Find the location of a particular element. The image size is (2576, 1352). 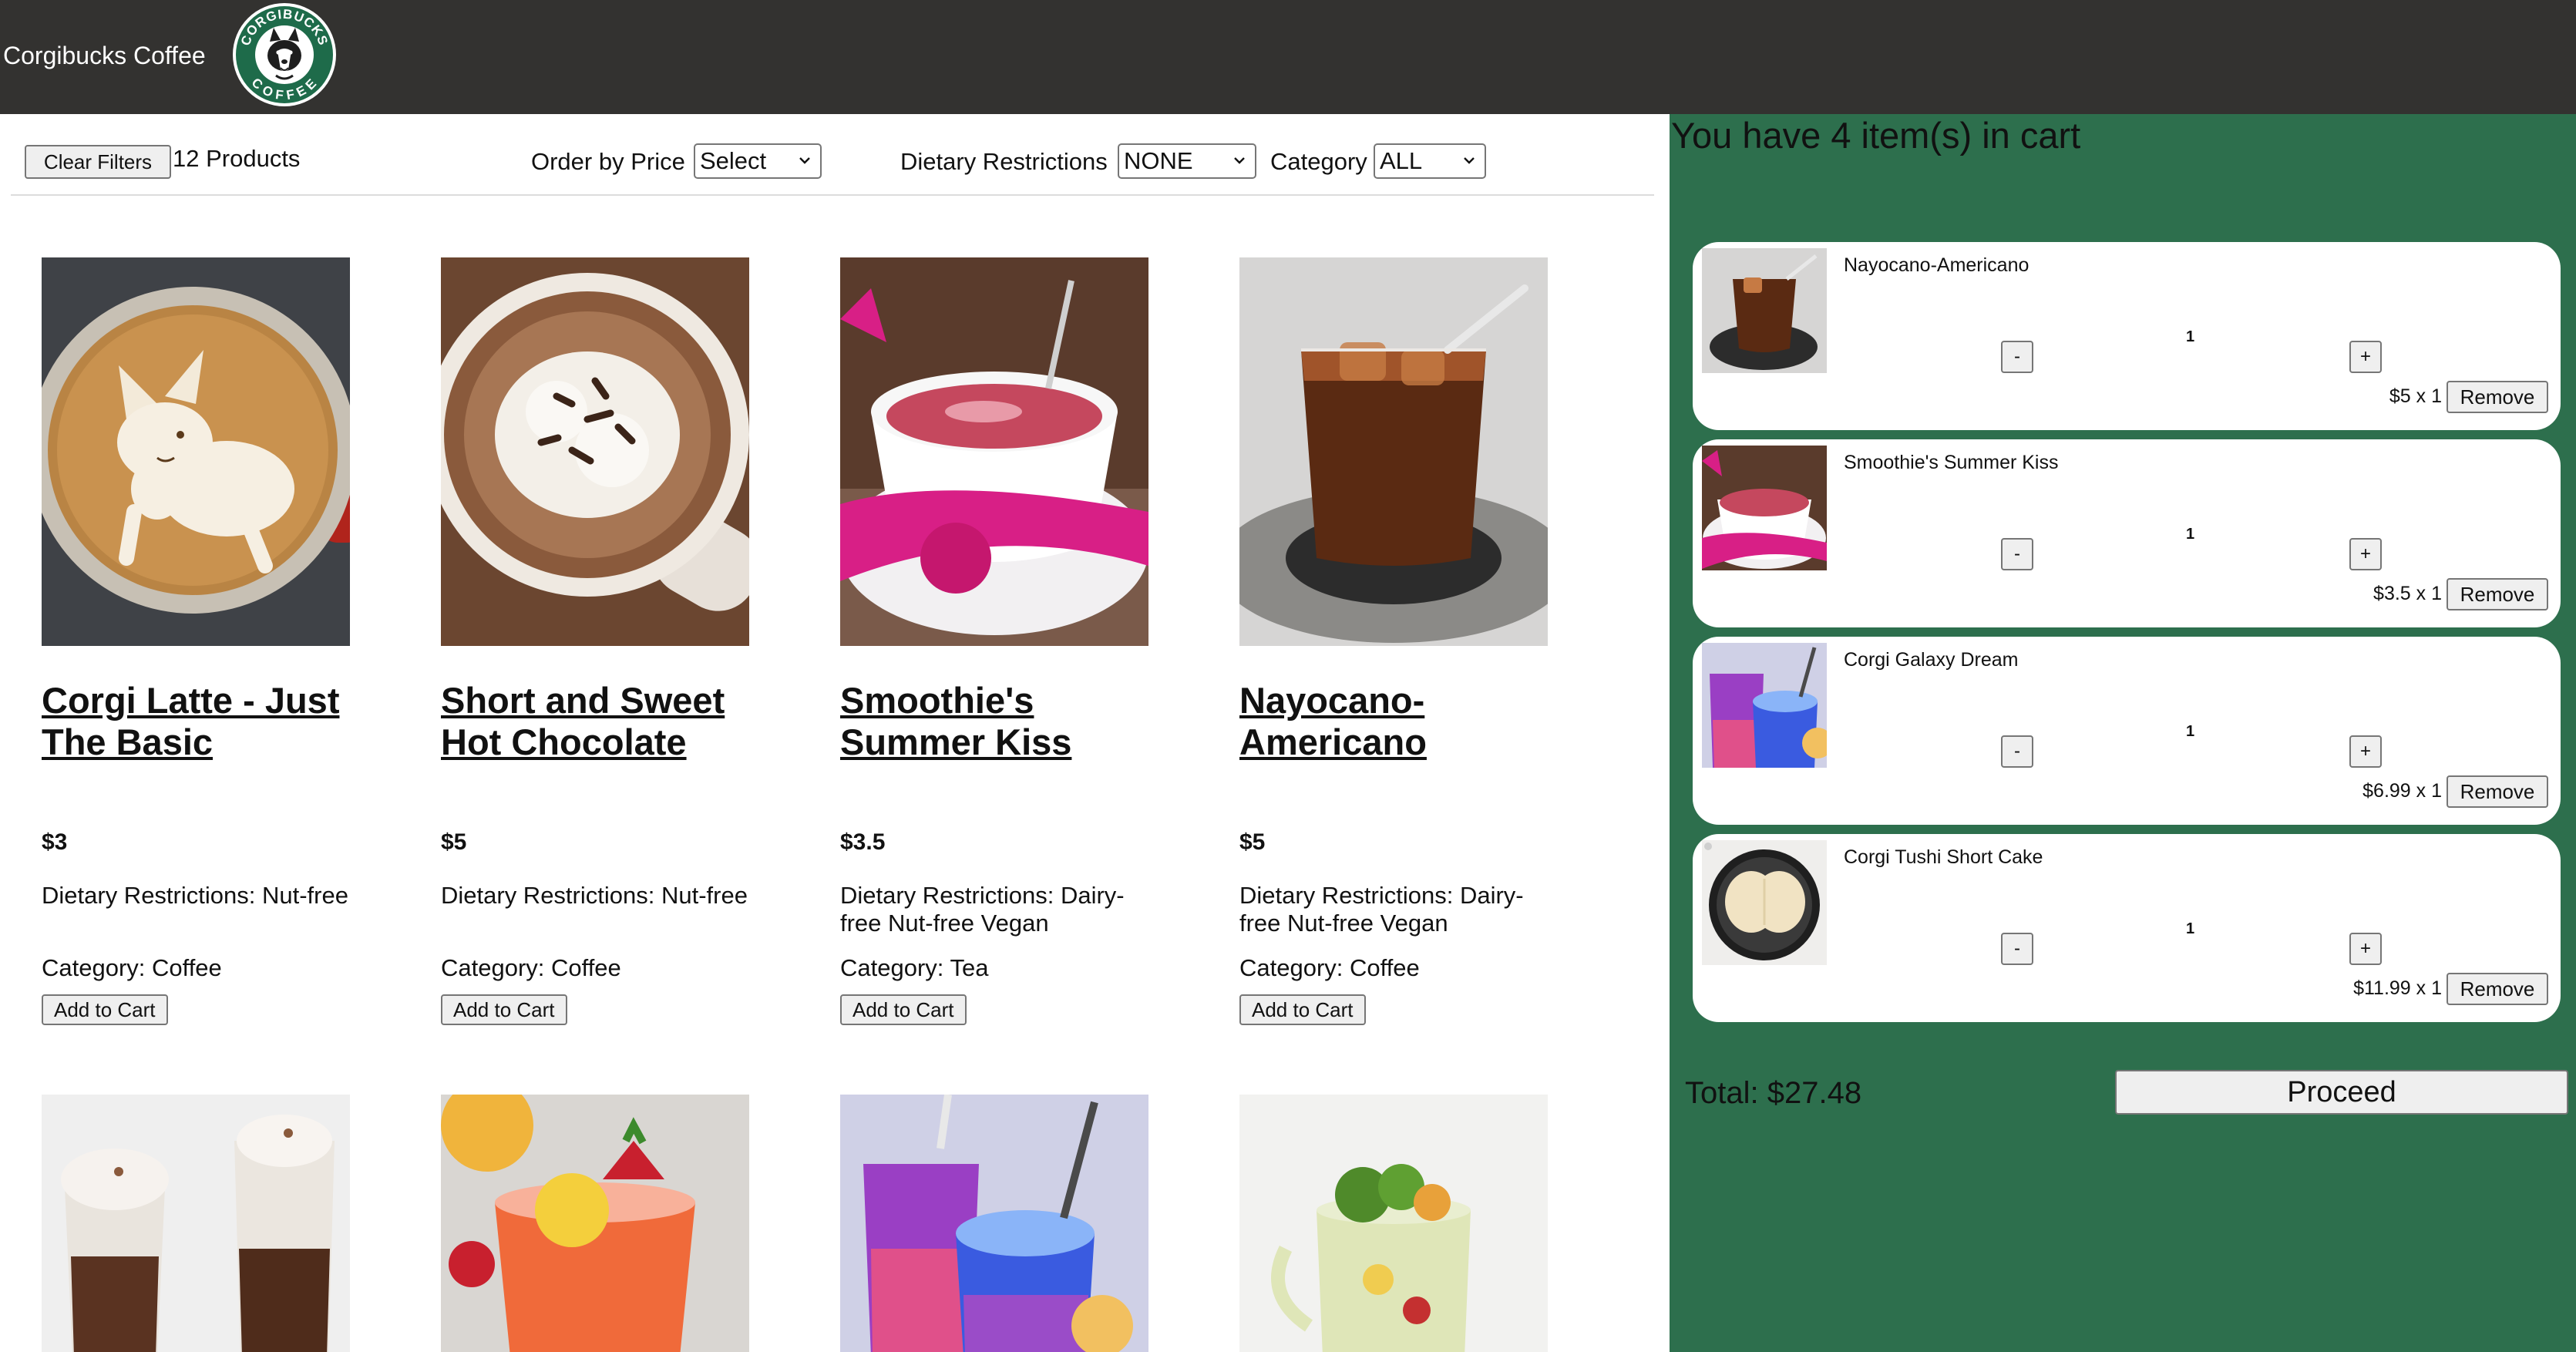

product-category: Category: Tea is located at coordinates (914, 967).